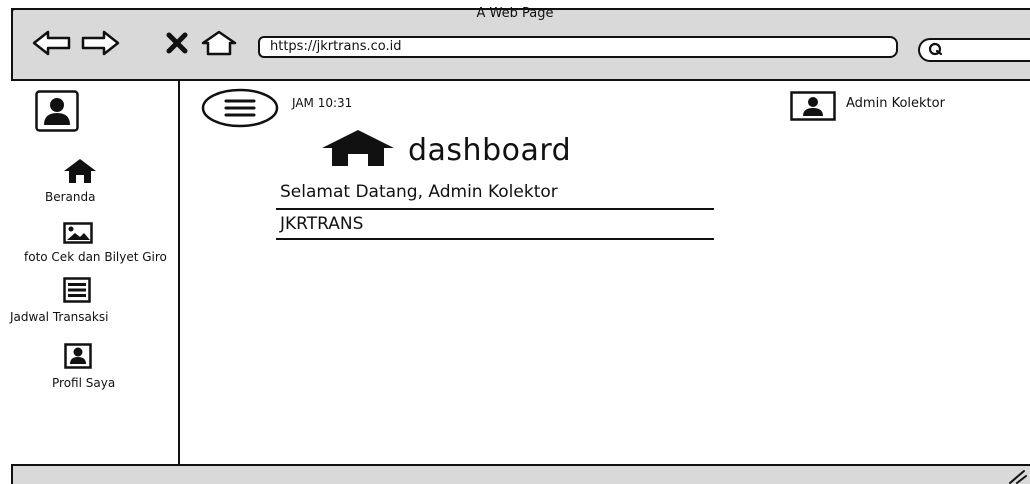  What do you see at coordinates (358, 148) in the screenshot?
I see `dashboard-home-icon` at bounding box center [358, 148].